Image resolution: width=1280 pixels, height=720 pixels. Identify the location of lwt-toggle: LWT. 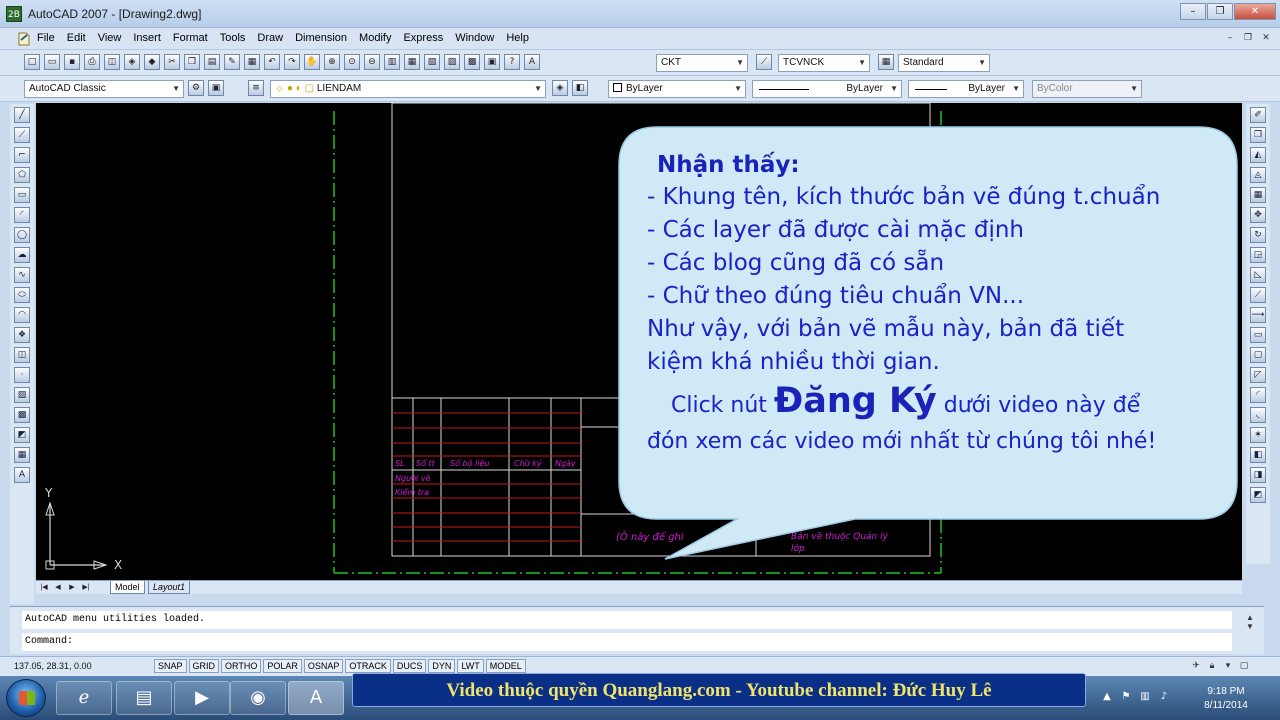
(470, 666).